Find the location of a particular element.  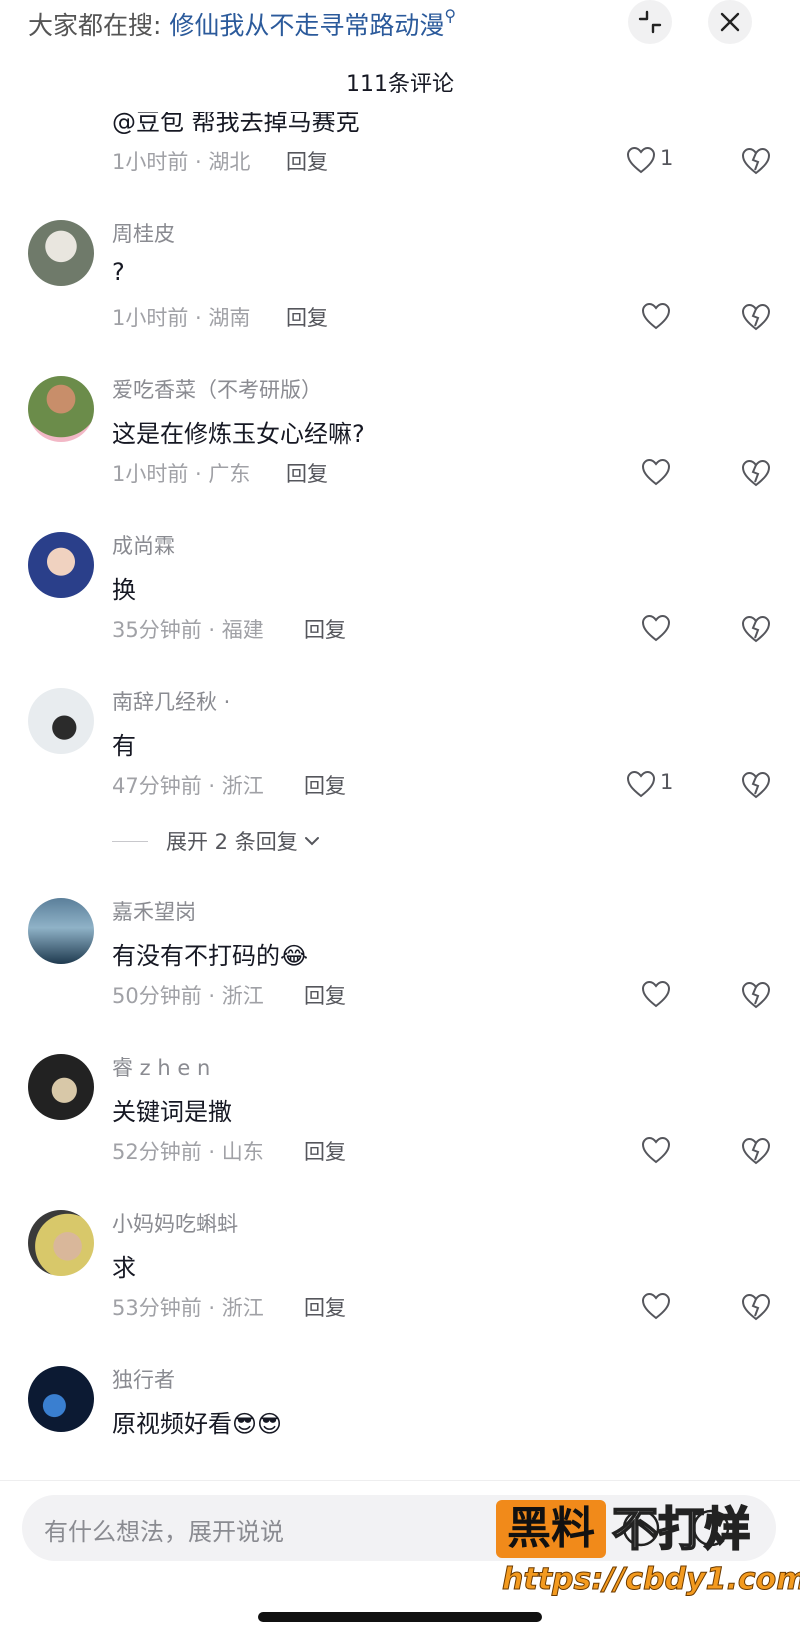

watermark-logo-box: 黑料 is located at coordinates (551, 1529).